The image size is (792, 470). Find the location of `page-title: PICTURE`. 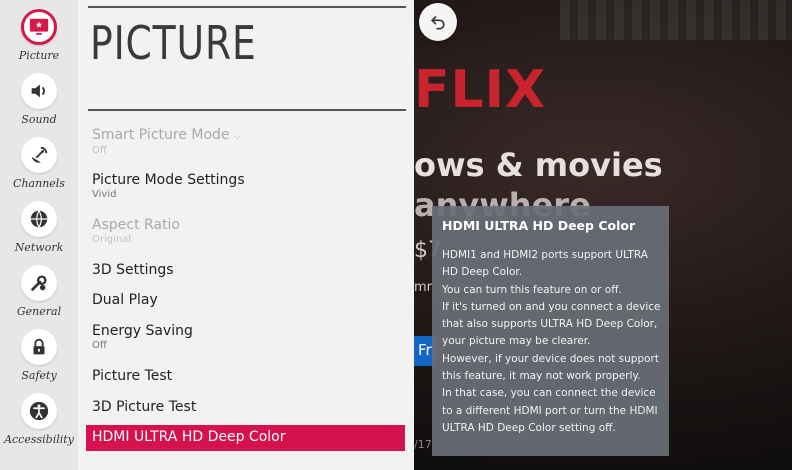

page-title: PICTURE is located at coordinates (173, 43).